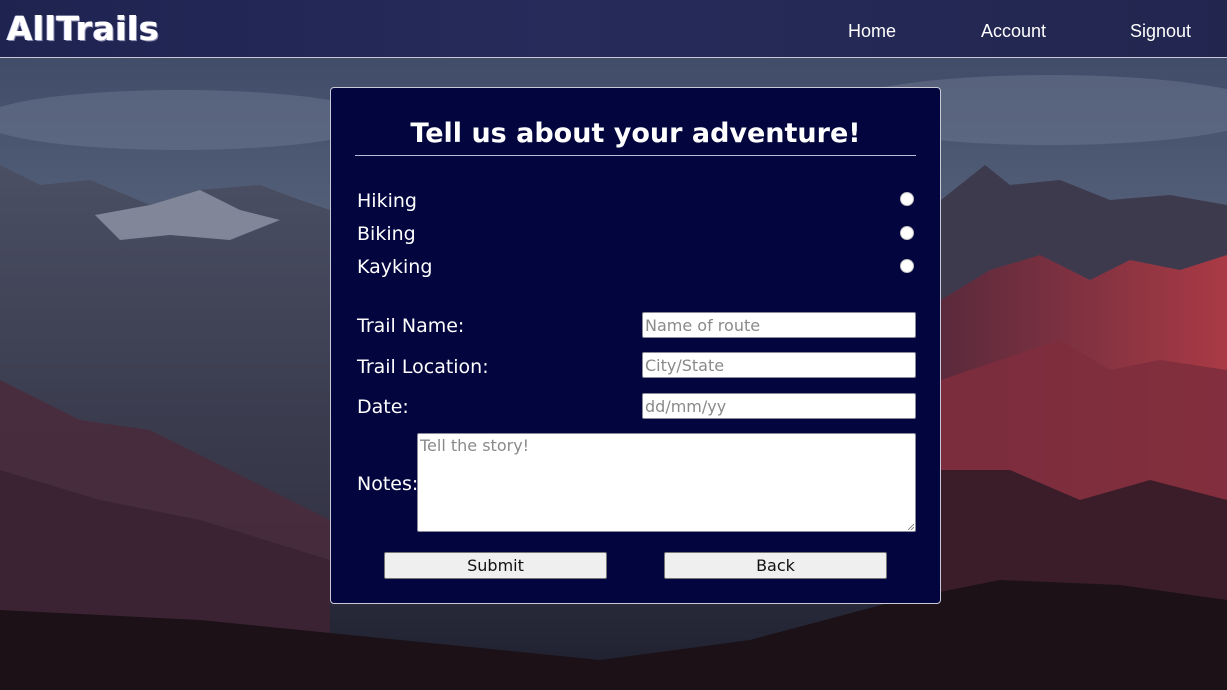  What do you see at coordinates (83, 29) in the screenshot?
I see `app-logo: AllTrails` at bounding box center [83, 29].